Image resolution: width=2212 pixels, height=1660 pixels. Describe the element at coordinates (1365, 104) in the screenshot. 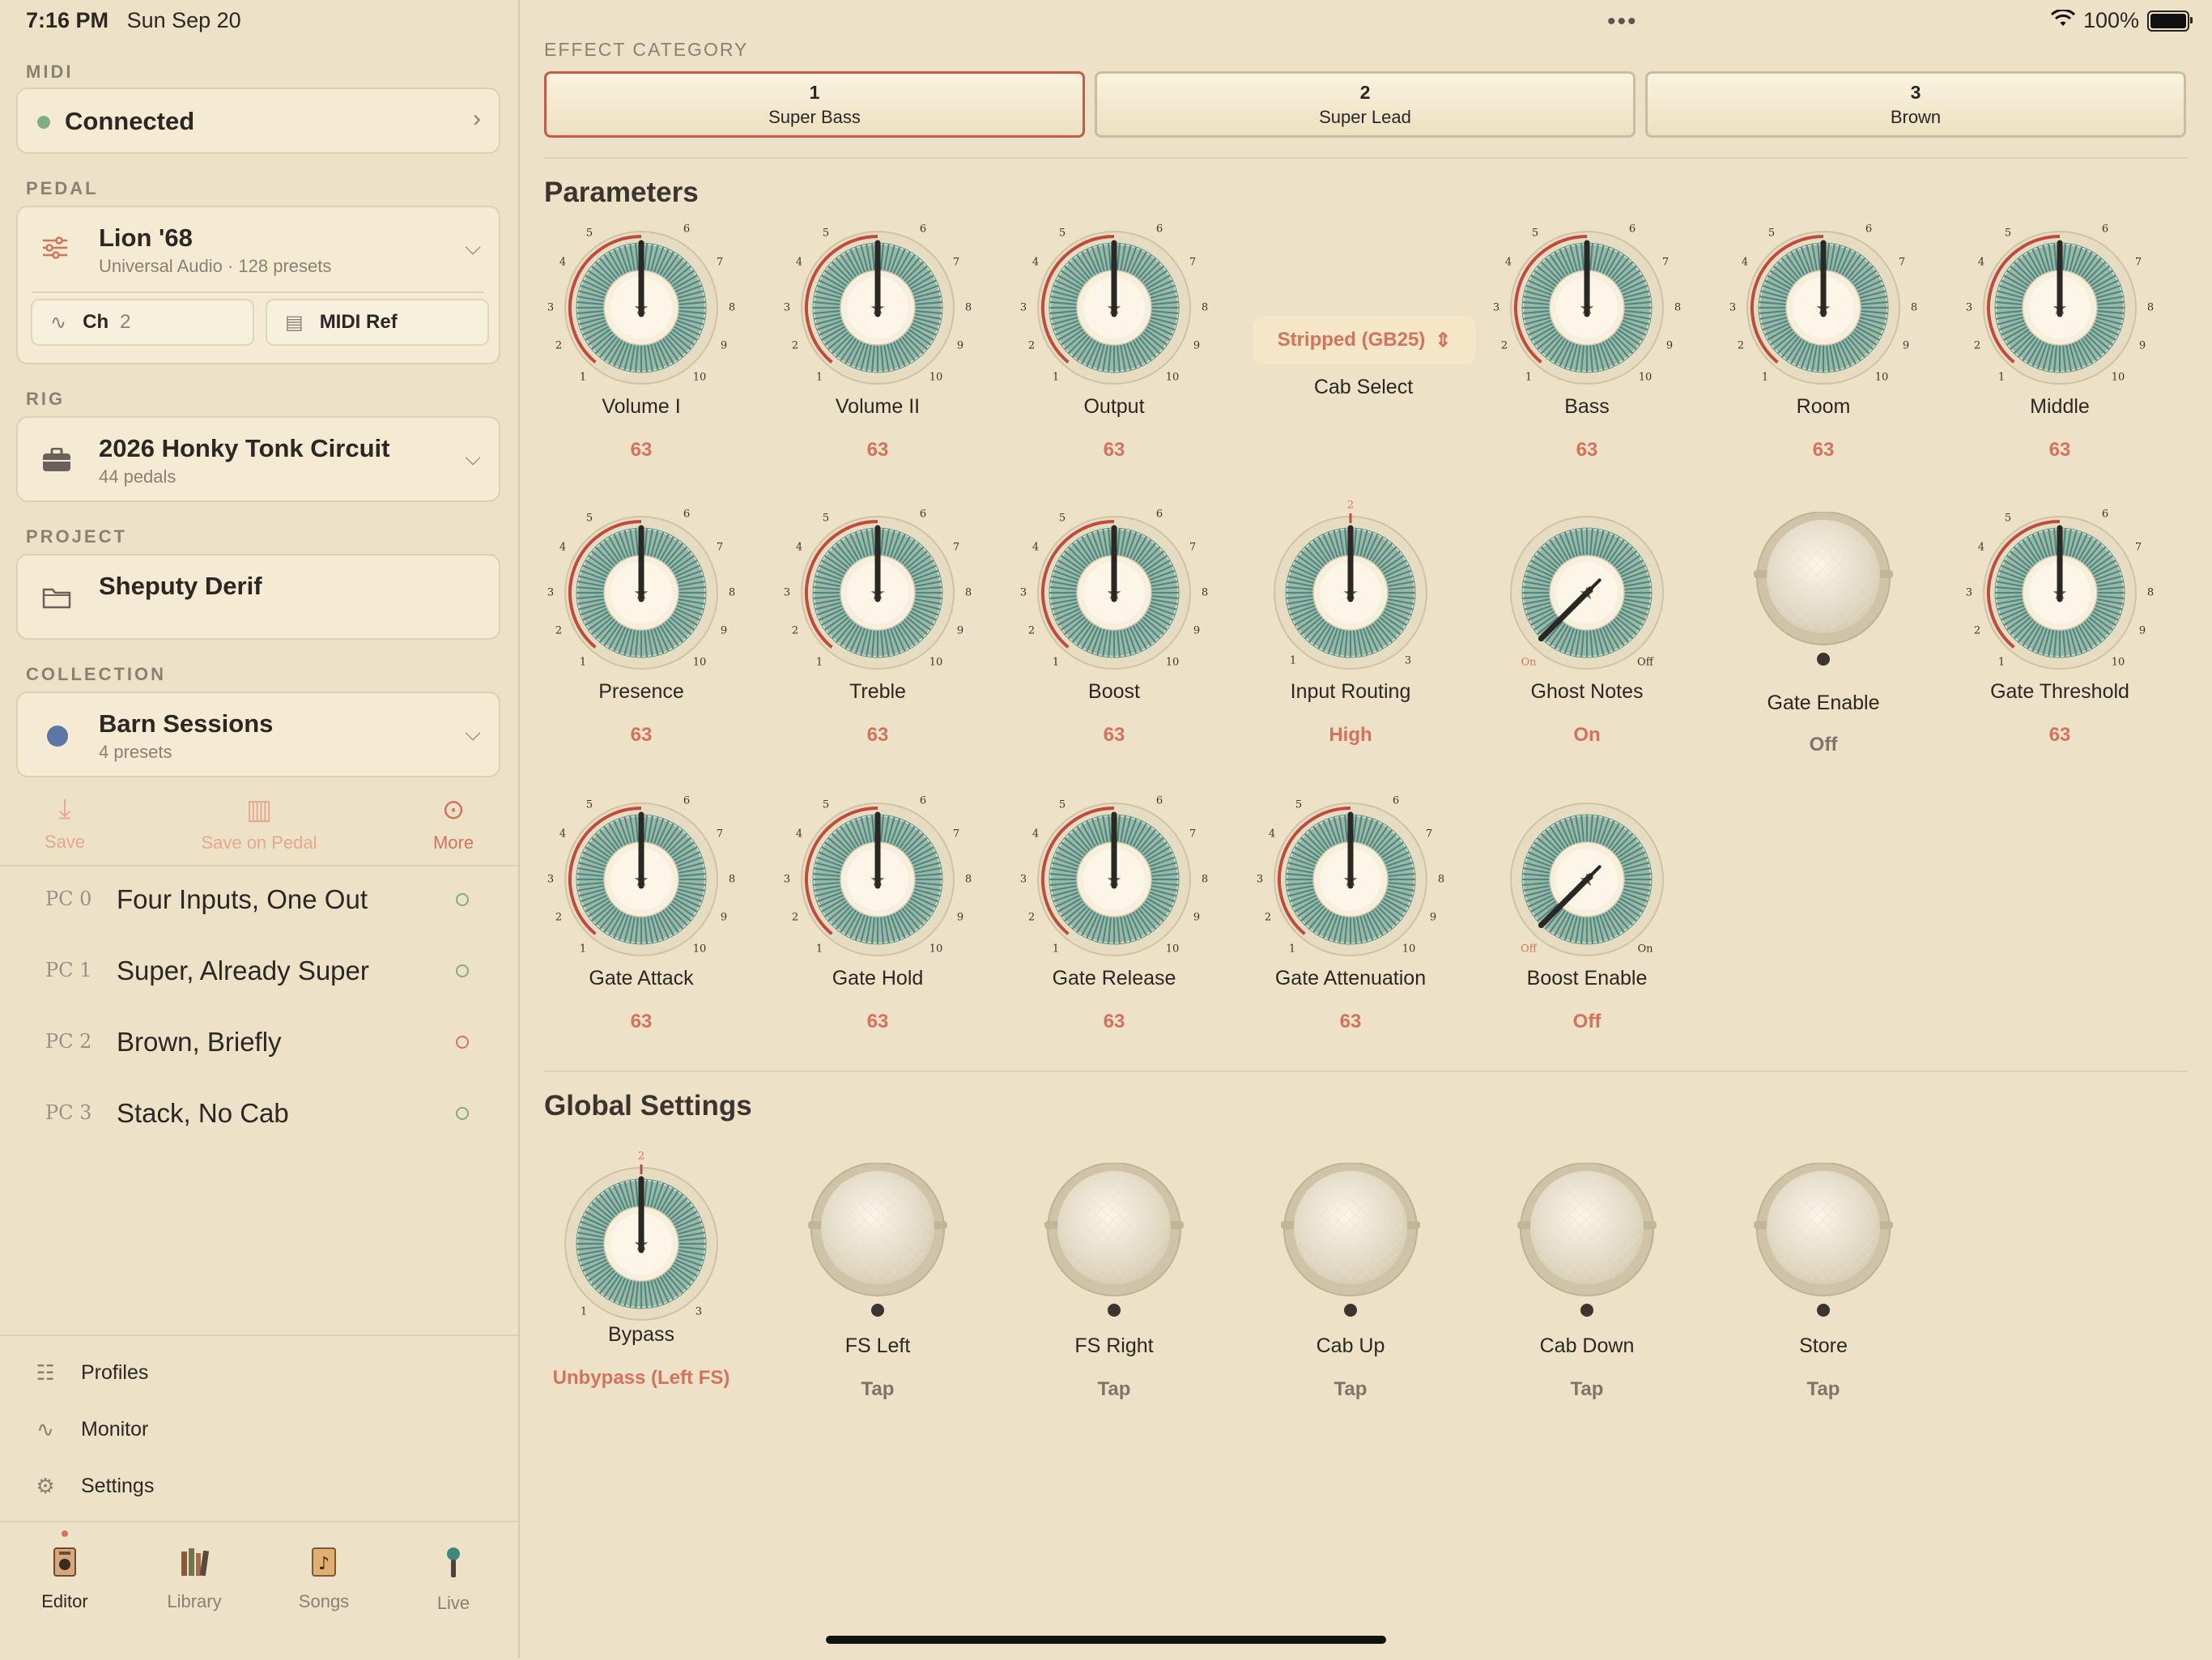

I see `category-button-super-lead: 2 Super Lead` at that location.